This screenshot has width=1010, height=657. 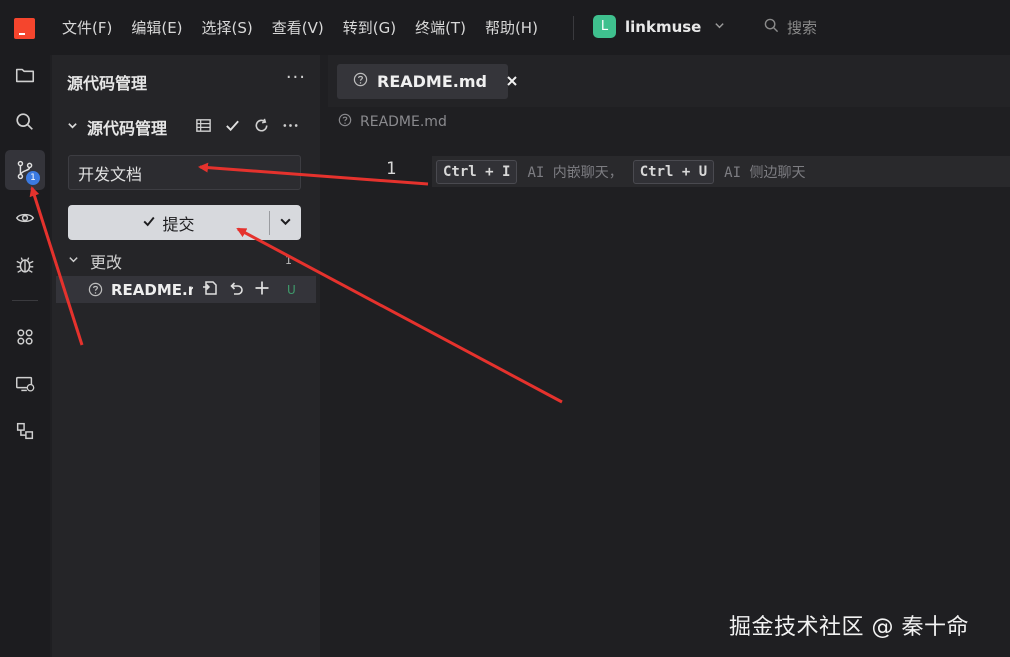 I want to click on shortcut-key-side-chat: Ctrl + U, so click(x=673, y=171).